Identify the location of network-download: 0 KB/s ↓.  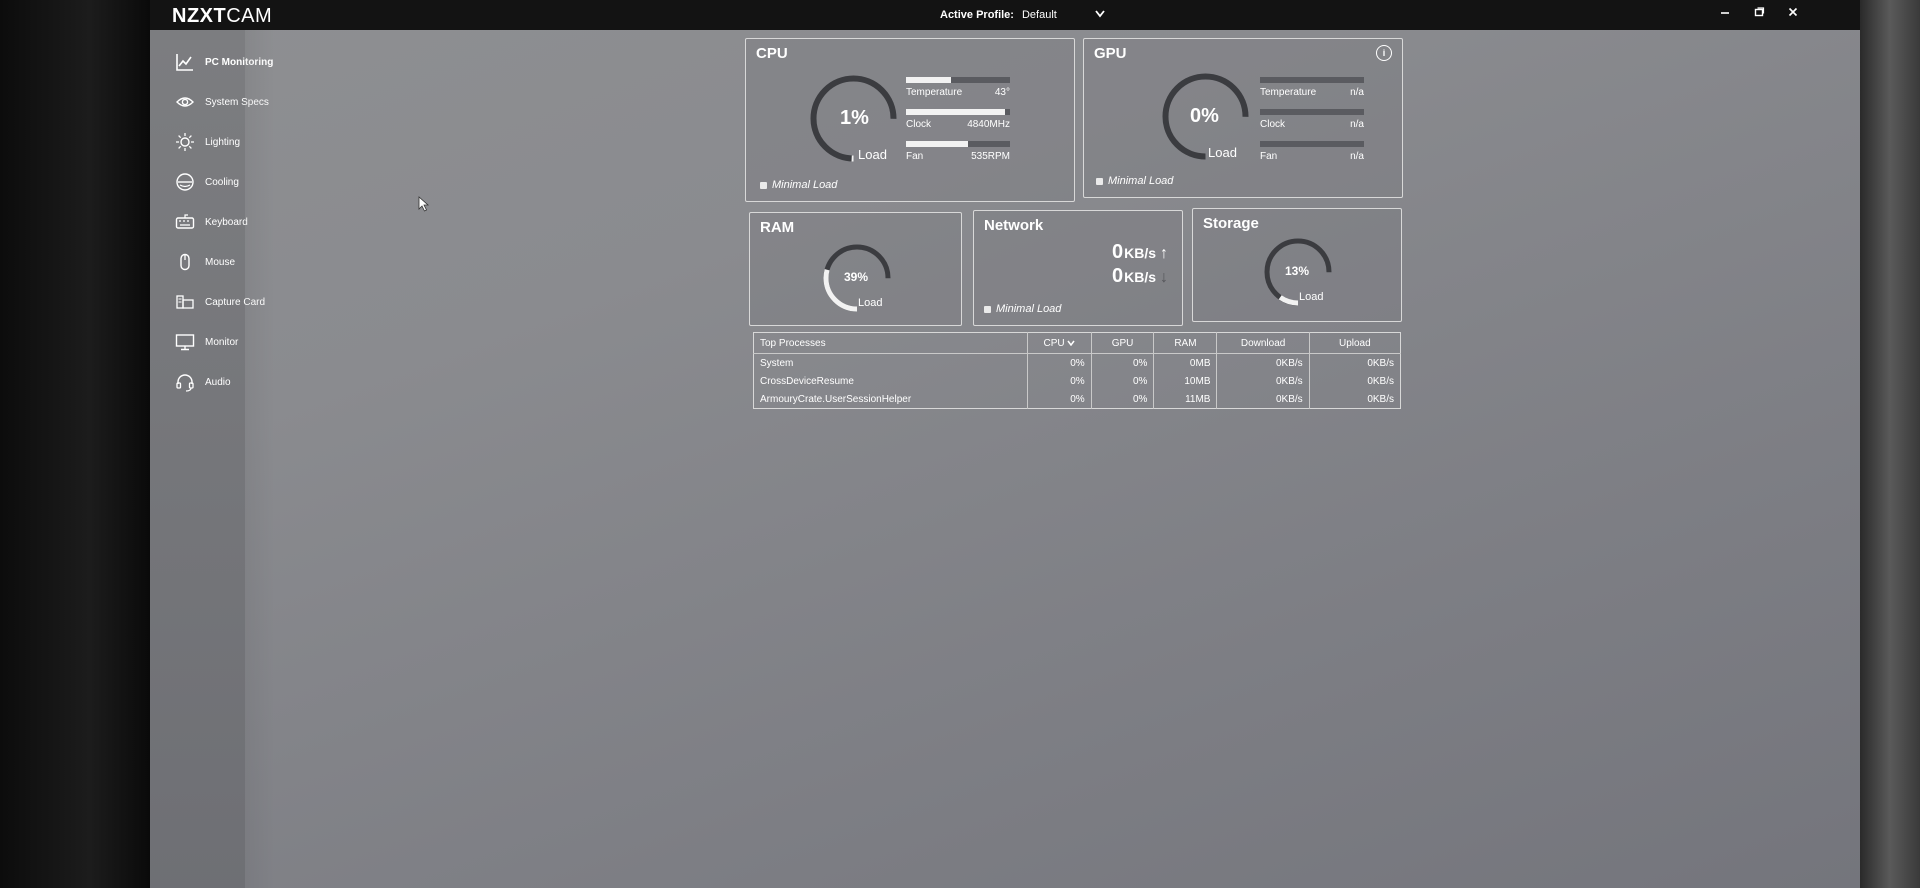
(1139, 276).